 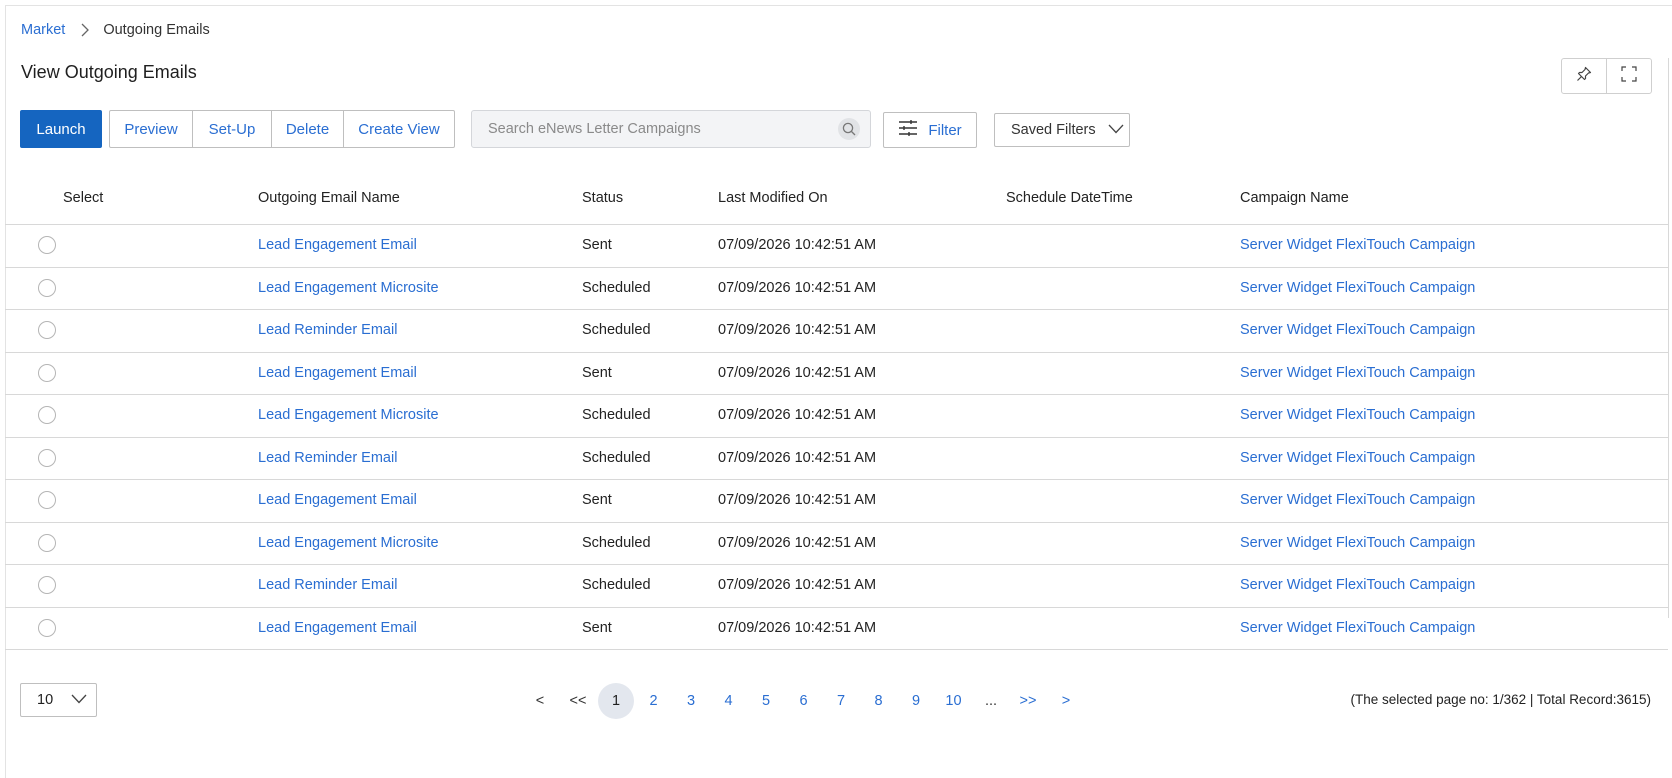 I want to click on action-button-group: Preview Set-Up Delete Create View, so click(x=282, y=129).